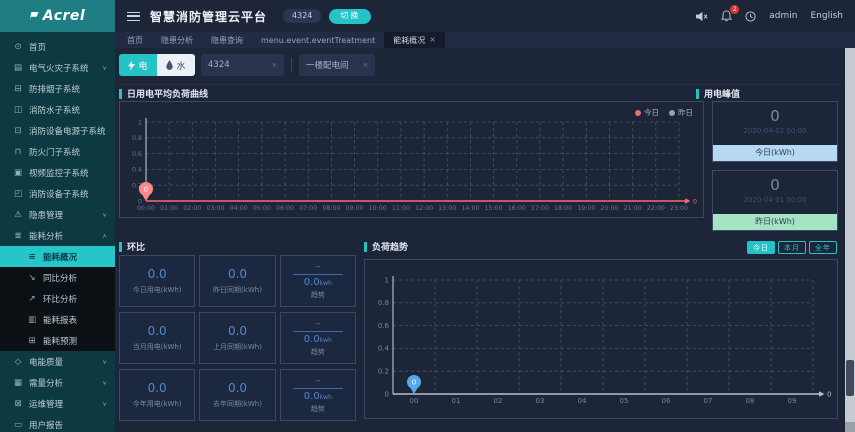 Image resolution: width=855 pixels, height=432 pixels. Describe the element at coordinates (761, 247) in the screenshot. I see `range-button-today: 今日` at that location.